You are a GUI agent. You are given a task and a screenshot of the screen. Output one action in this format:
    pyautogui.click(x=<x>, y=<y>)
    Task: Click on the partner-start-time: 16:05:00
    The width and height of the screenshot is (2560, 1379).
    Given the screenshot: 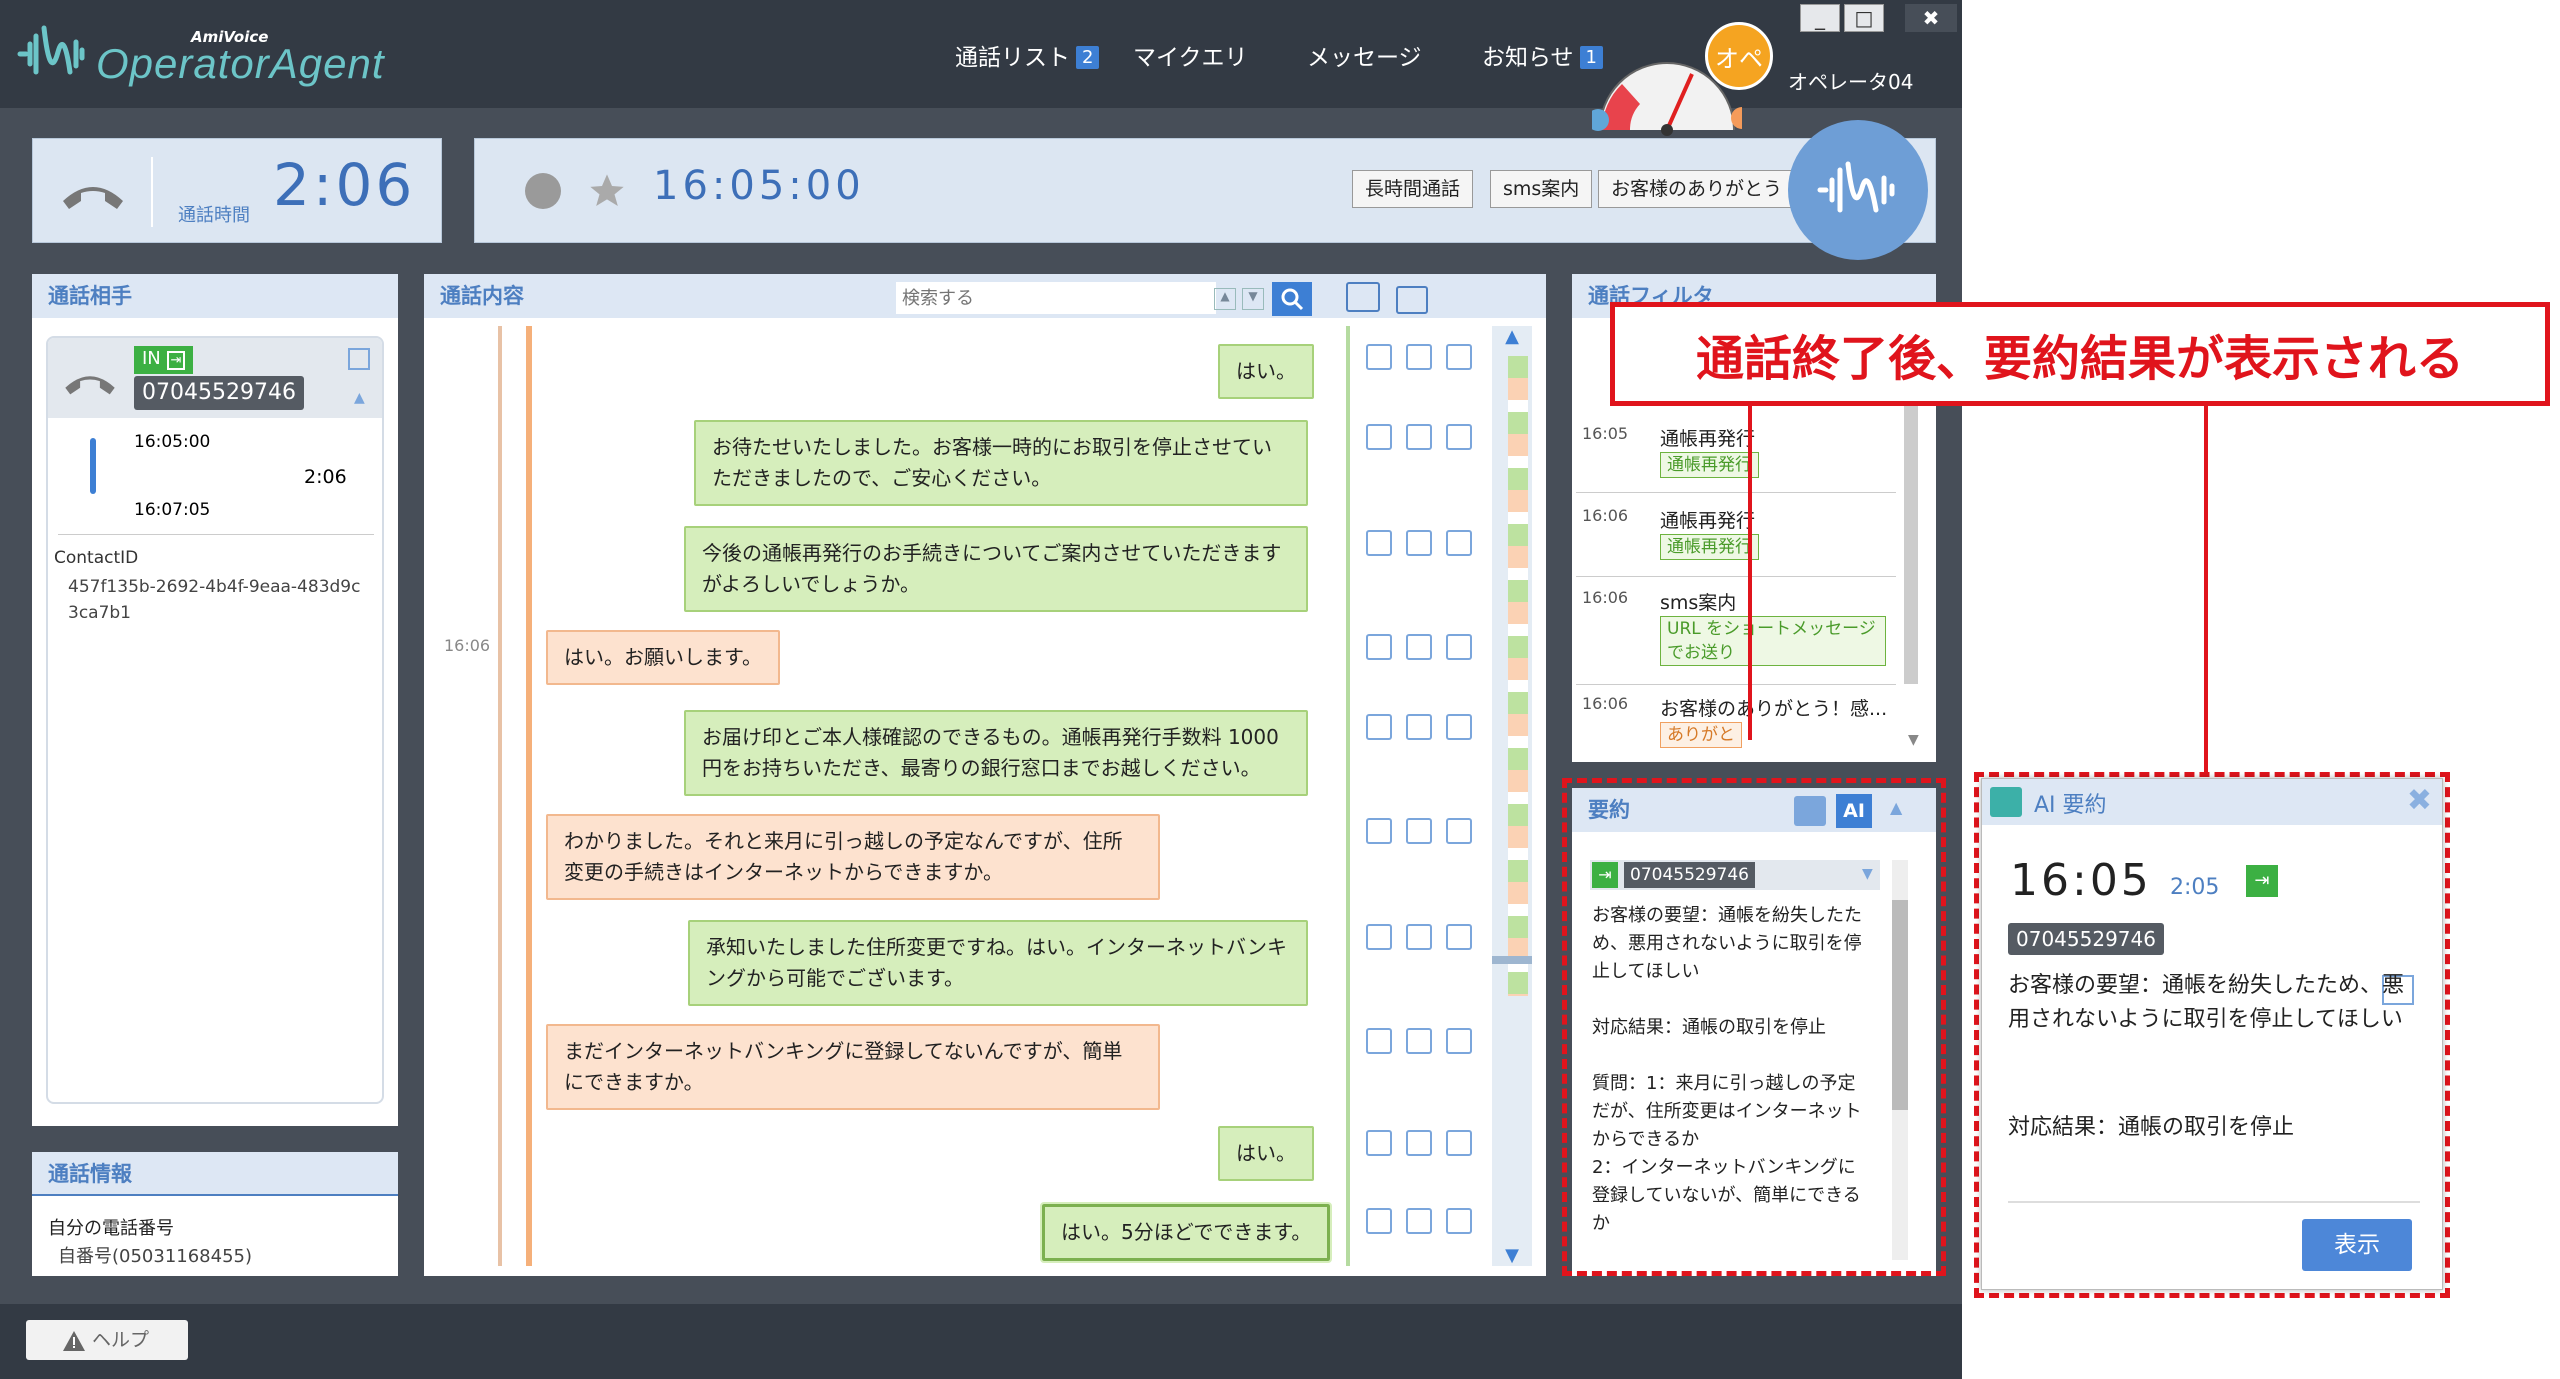 What is the action you would take?
    pyautogui.click(x=172, y=442)
    